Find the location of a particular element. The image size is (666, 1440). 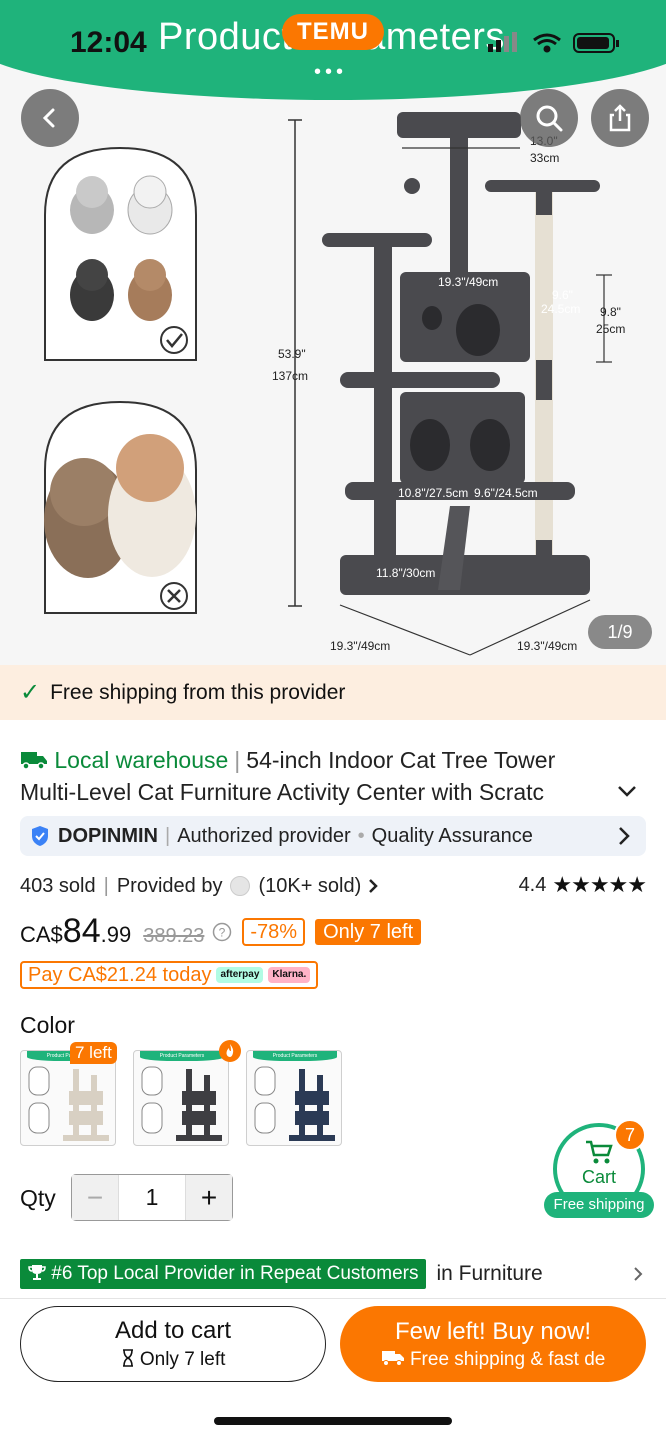

status-icons is located at coordinates (553, 42).